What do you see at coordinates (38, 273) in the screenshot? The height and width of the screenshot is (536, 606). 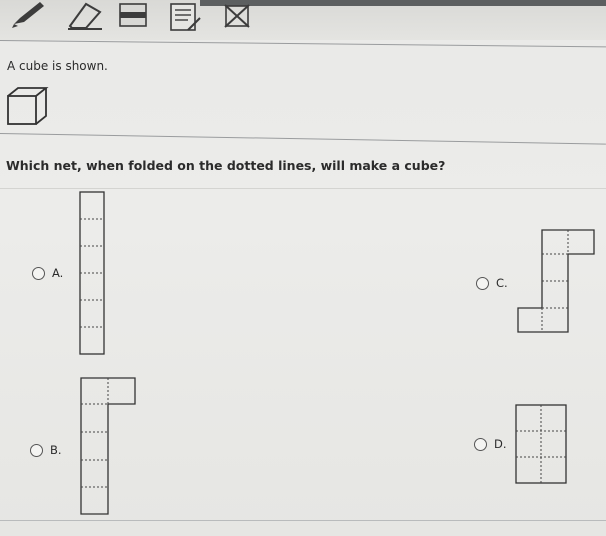 I see `radio-a` at bounding box center [38, 273].